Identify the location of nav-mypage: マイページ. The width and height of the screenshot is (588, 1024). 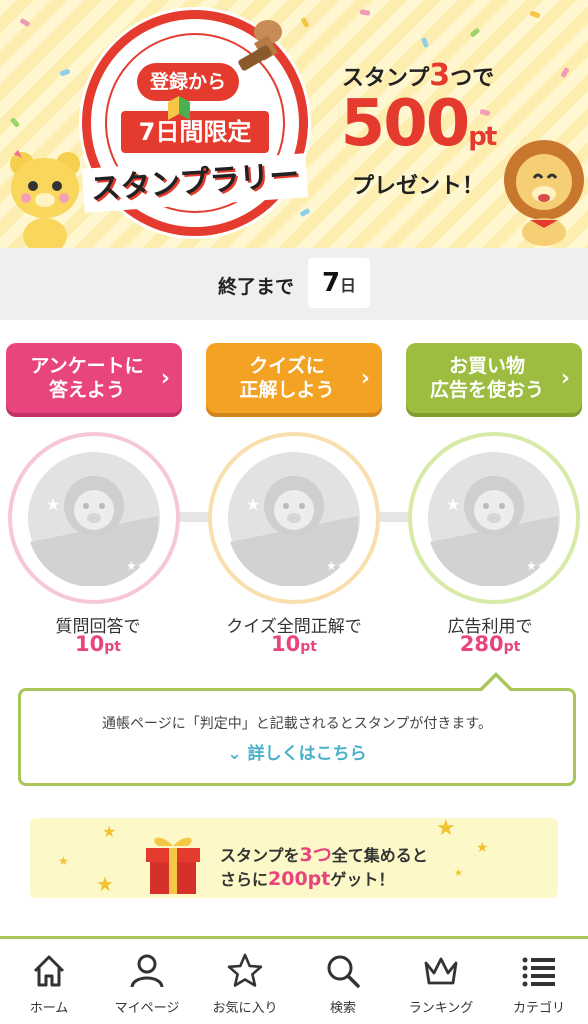
(147, 981).